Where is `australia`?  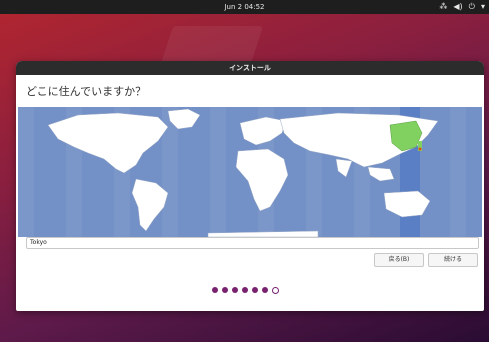 australia is located at coordinates (407, 204).